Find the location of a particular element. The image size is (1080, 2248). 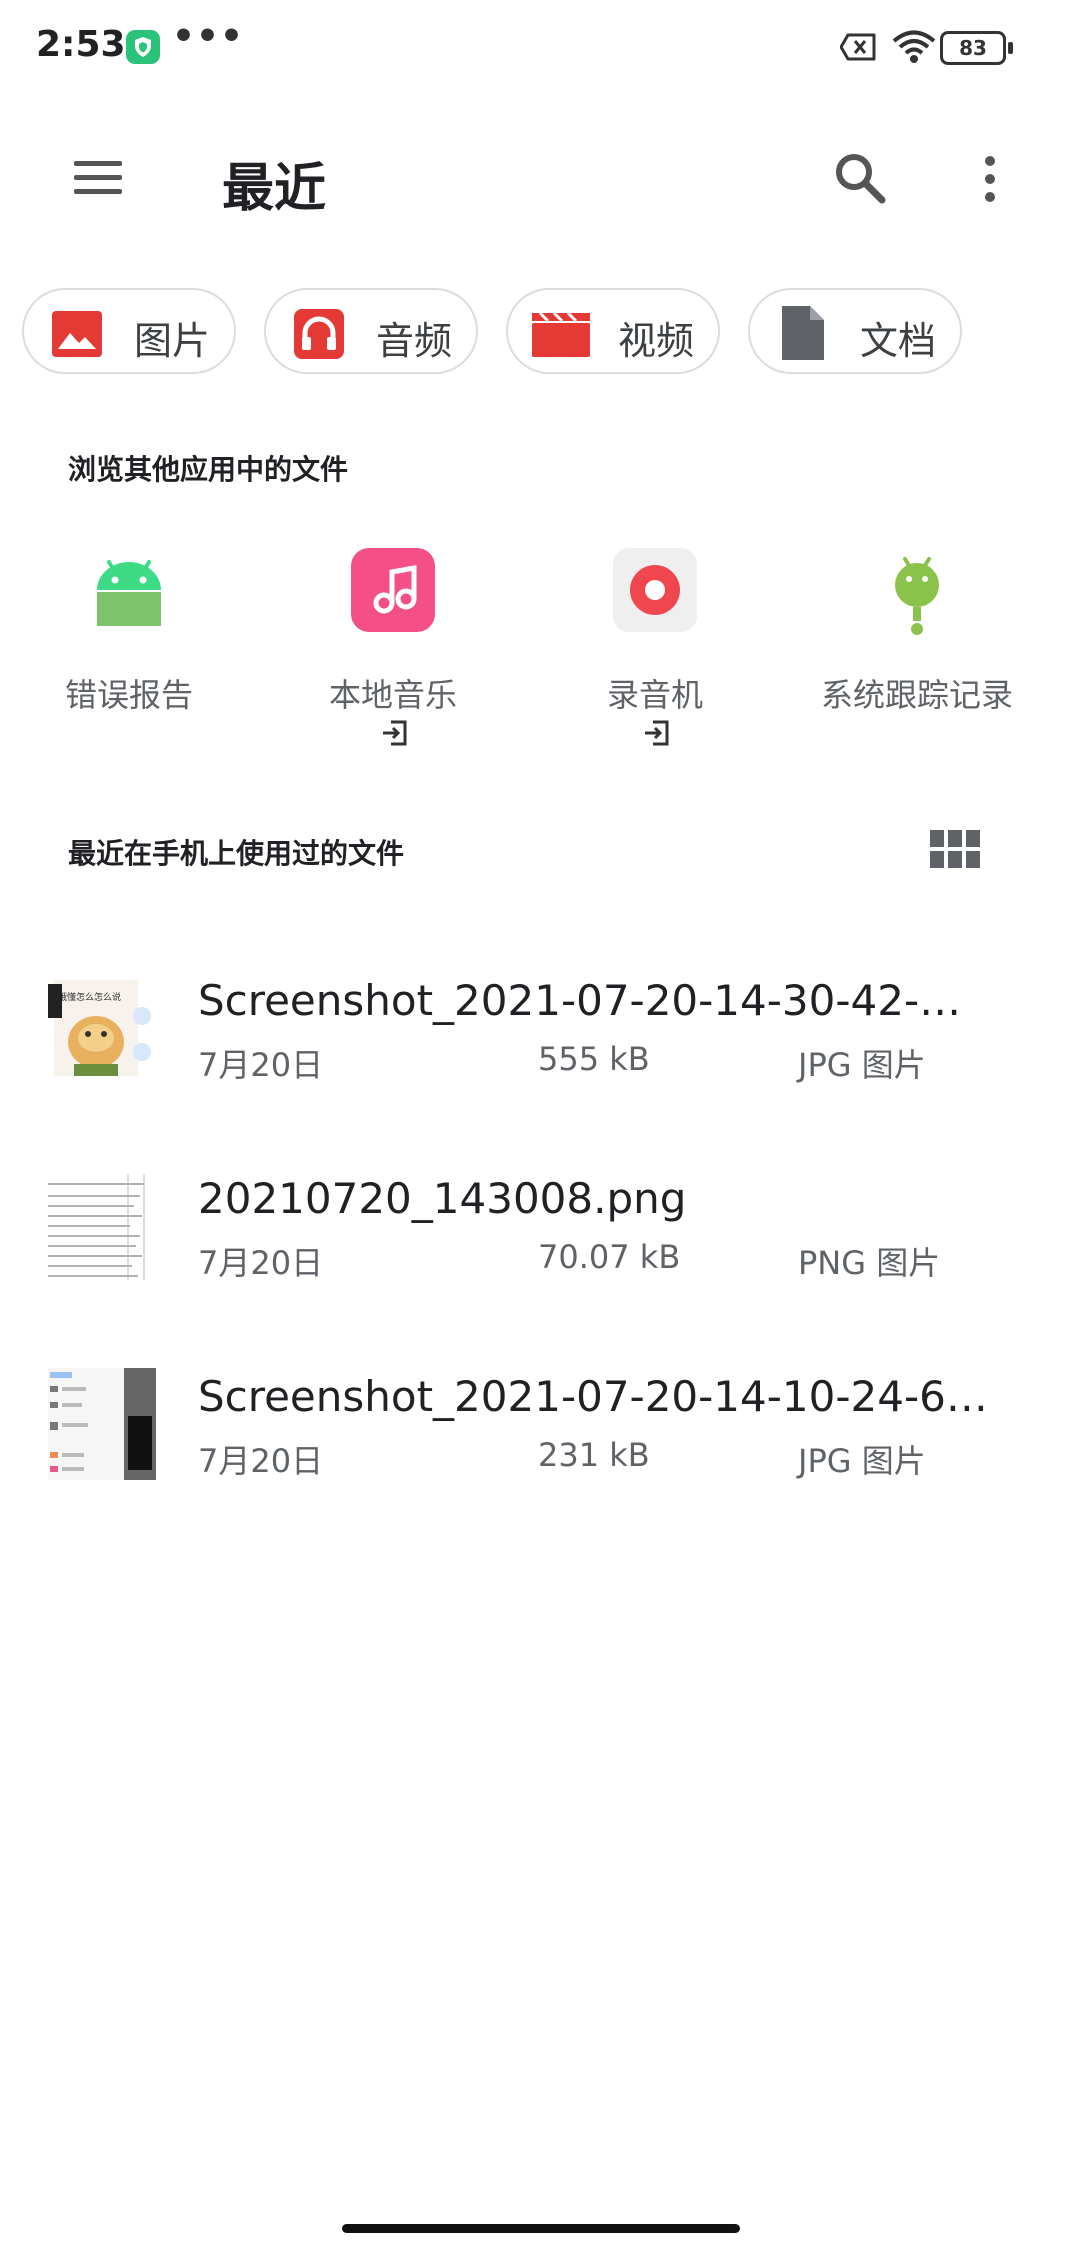

video-clapper-icon is located at coordinates (561, 334).